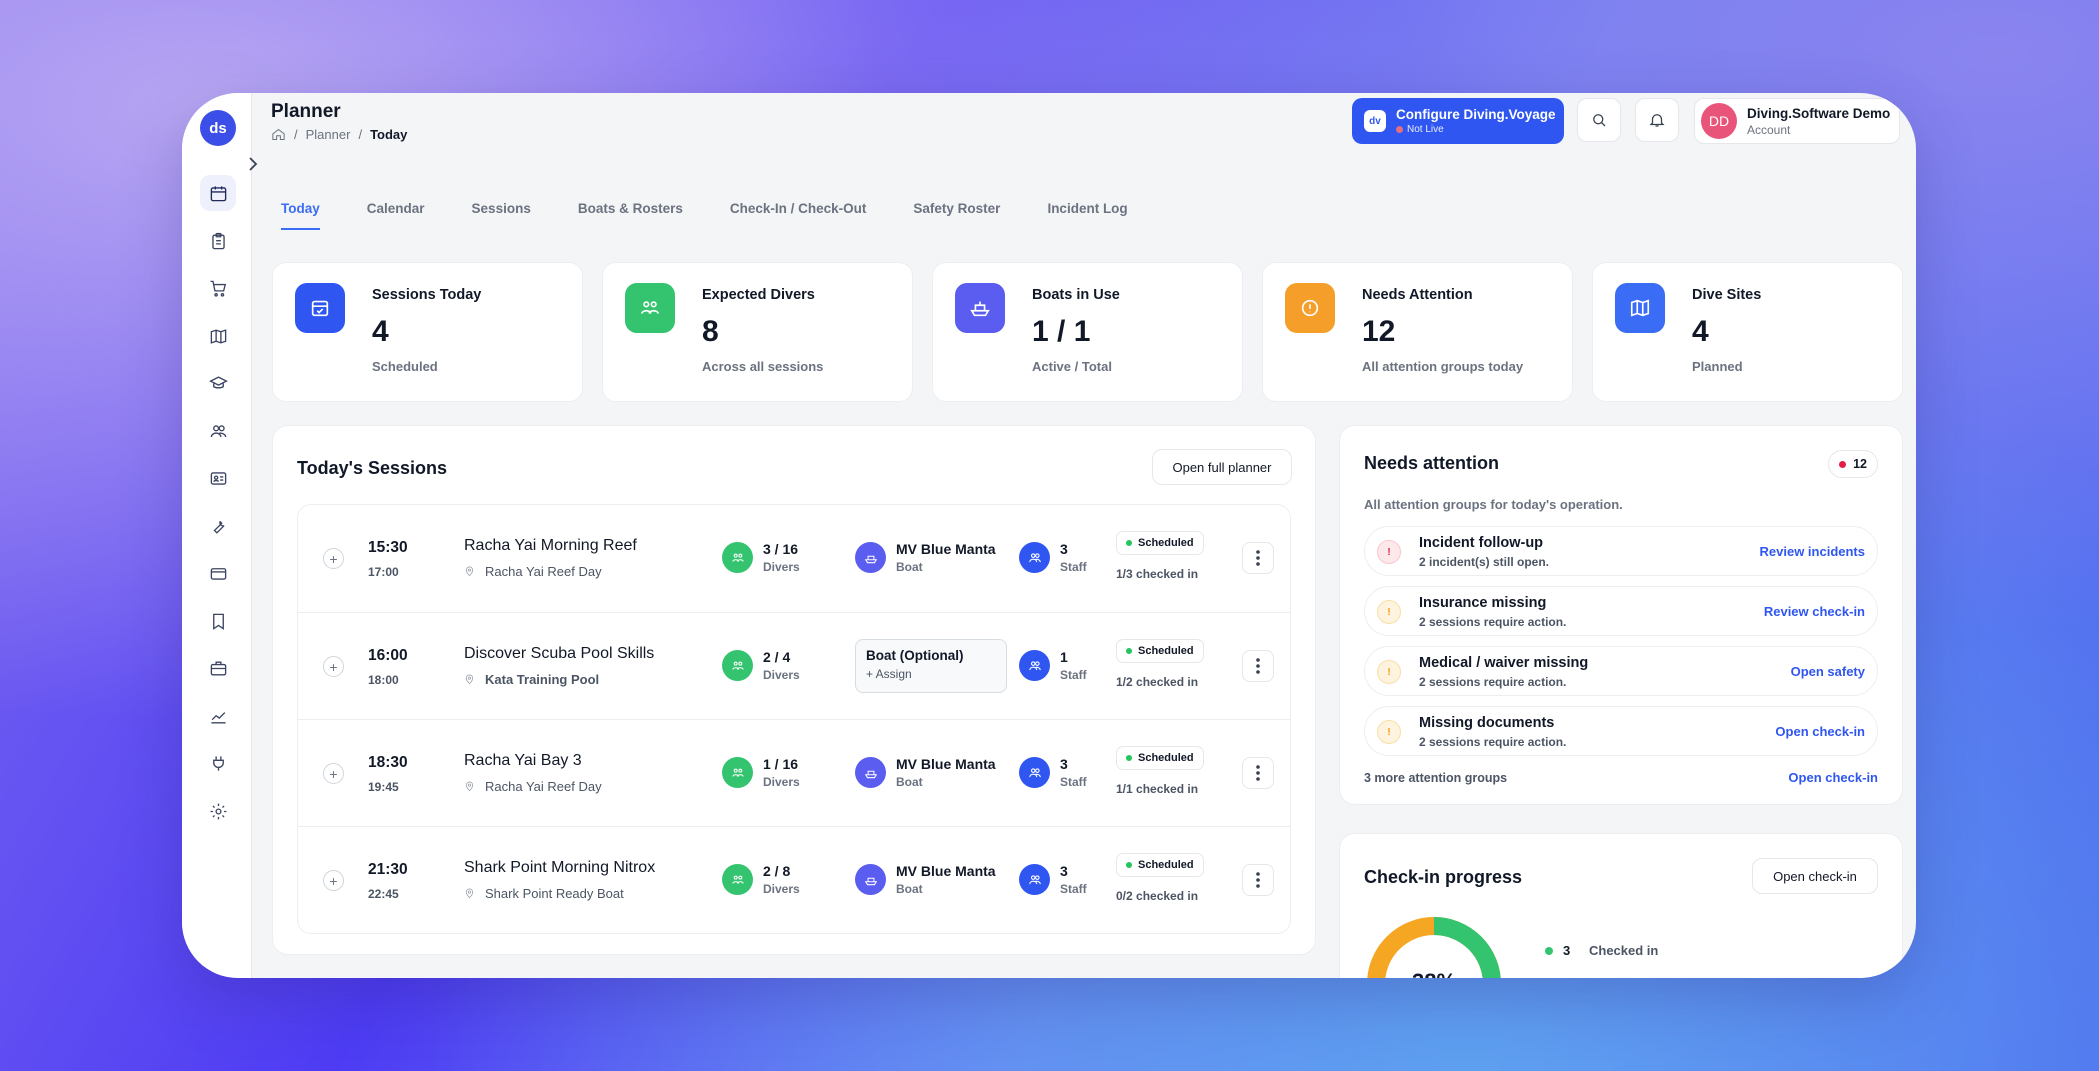  I want to click on sidebar-item-calendar, so click(218, 193).